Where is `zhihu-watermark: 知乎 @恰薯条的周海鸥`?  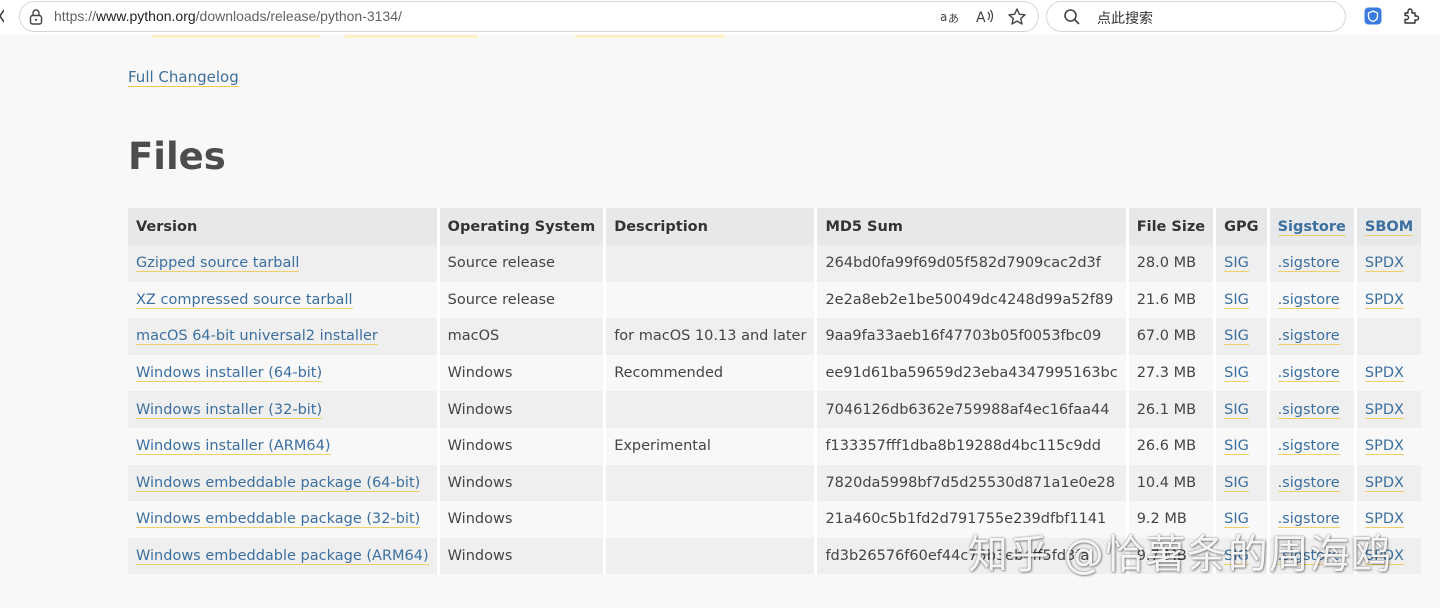
zhihu-watermark: 知乎 @恰薯条的周海鸥 is located at coordinates (1180, 555).